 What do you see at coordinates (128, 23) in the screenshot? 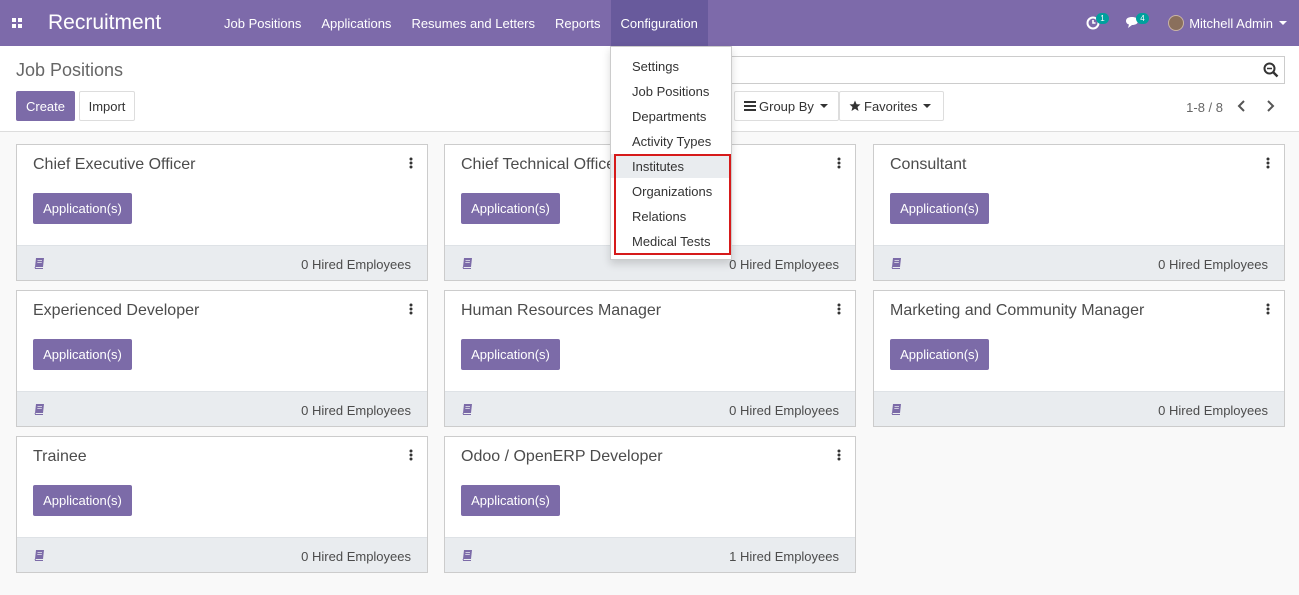
I see `app-title: Recruitment` at bounding box center [128, 23].